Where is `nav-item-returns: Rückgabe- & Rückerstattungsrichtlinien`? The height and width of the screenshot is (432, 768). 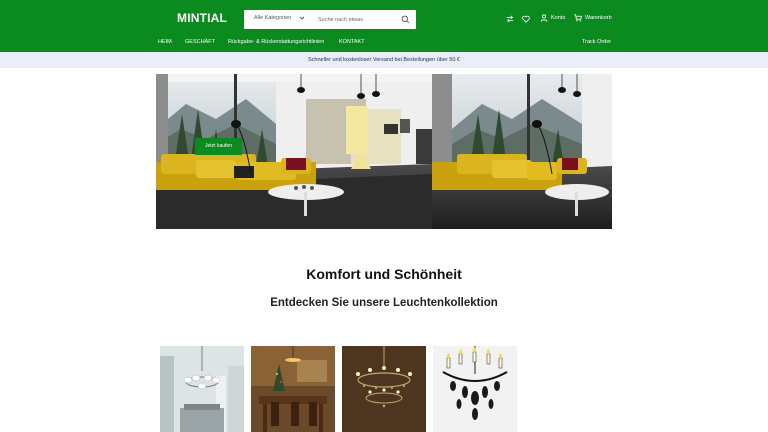 nav-item-returns: Rückgabe- & Rückerstattungsrichtlinien is located at coordinates (276, 42).